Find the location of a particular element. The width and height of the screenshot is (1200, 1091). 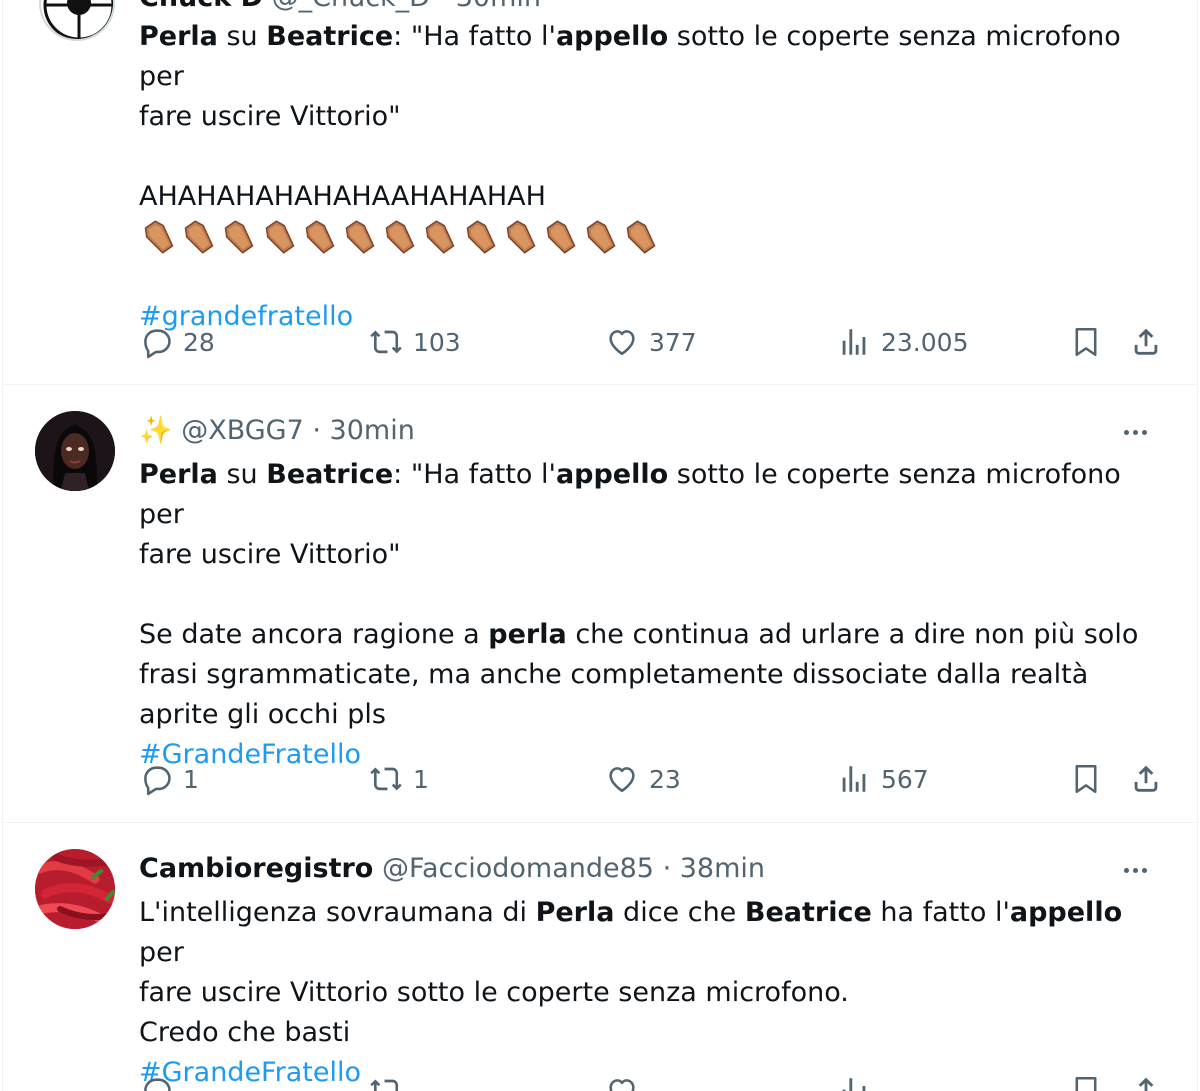

chili-peppers-avatar-icon is located at coordinates (75, 889).